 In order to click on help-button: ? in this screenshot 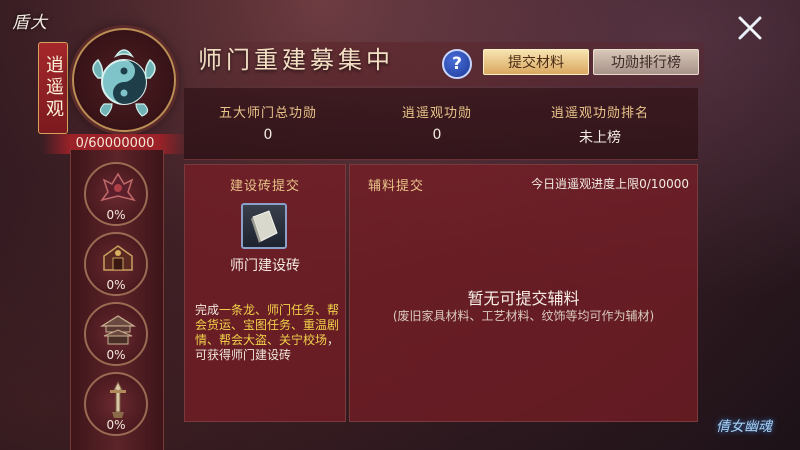, I will do `click(457, 64)`.